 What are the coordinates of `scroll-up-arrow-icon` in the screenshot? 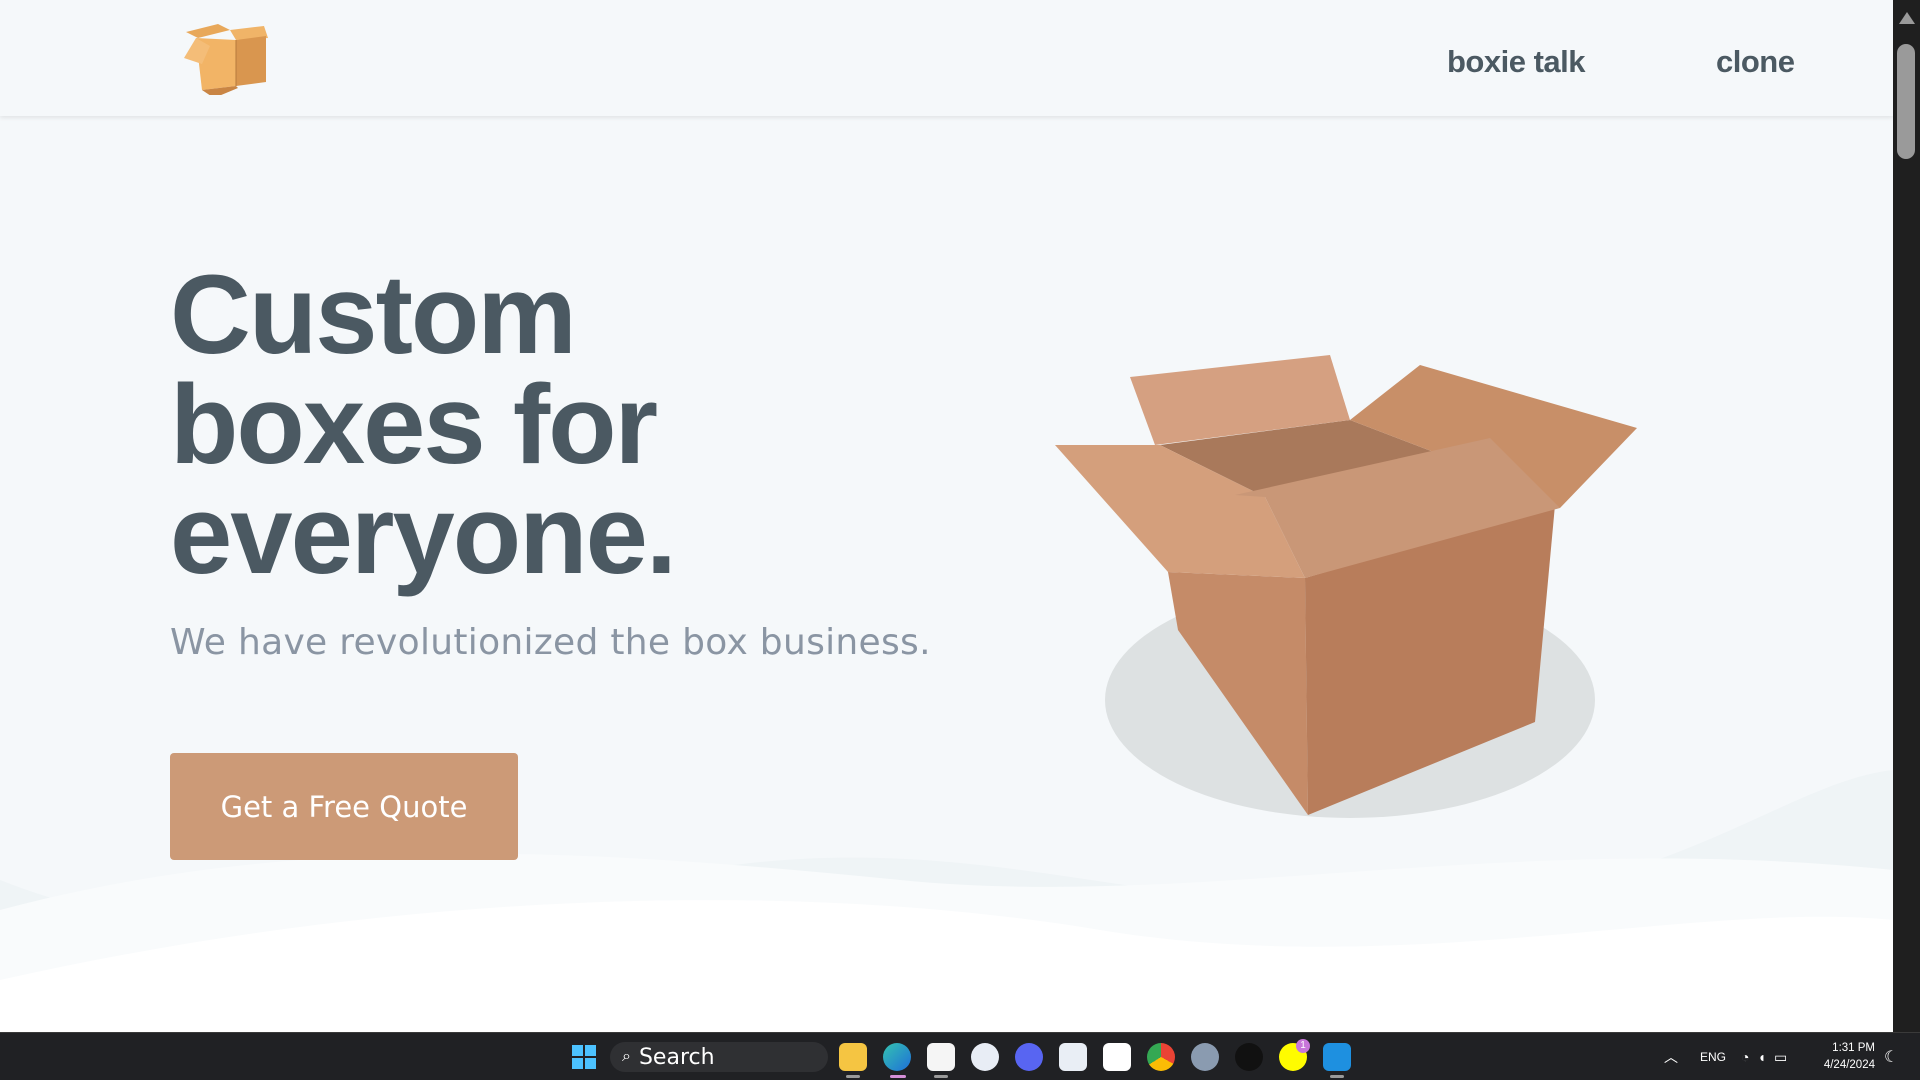 It's located at (1907, 18).